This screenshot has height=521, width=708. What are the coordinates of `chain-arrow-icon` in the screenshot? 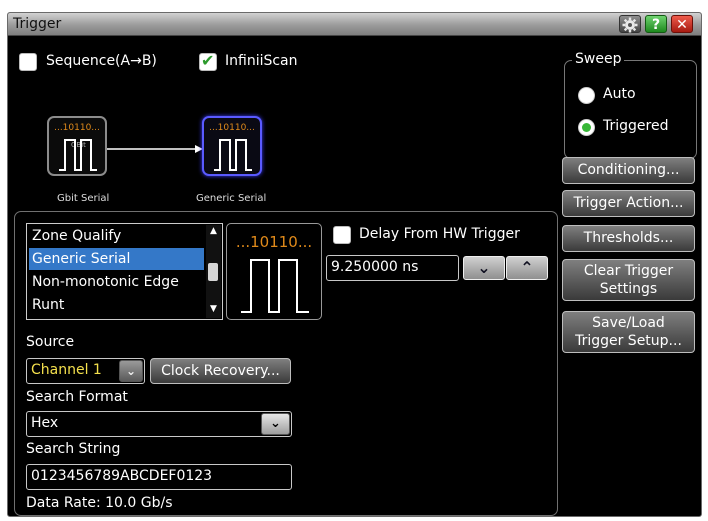 It's located at (155, 149).